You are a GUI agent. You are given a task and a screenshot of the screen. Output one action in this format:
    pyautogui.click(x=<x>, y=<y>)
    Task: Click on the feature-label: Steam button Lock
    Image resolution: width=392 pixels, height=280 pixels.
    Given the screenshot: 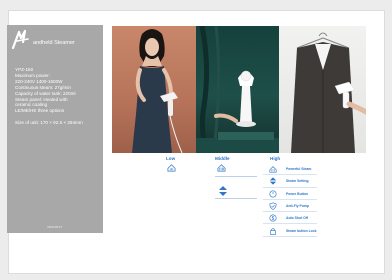 What is the action you would take?
    pyautogui.click(x=301, y=230)
    